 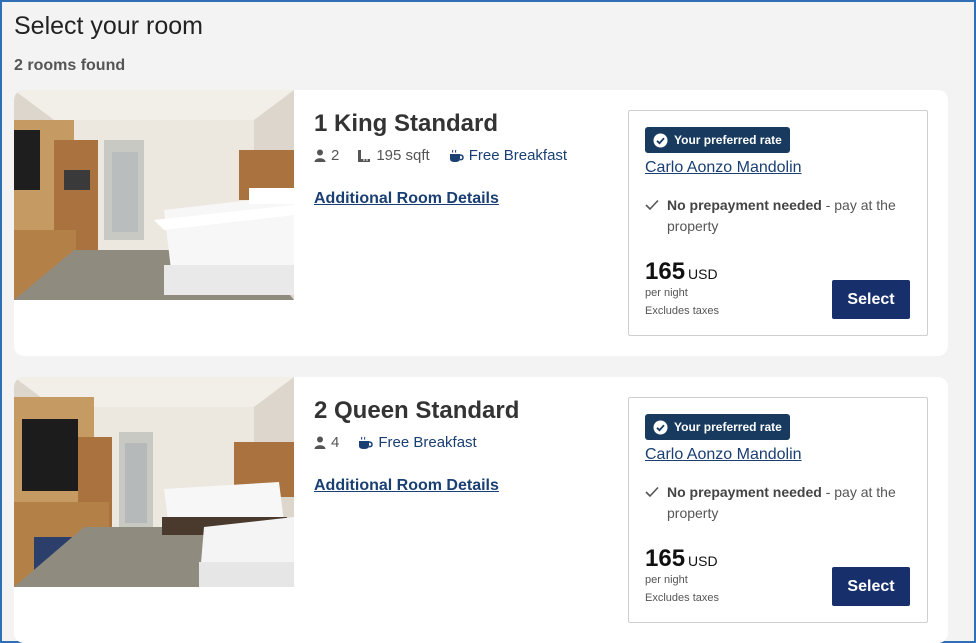 I want to click on room-name: 1 King Standard, so click(x=406, y=123).